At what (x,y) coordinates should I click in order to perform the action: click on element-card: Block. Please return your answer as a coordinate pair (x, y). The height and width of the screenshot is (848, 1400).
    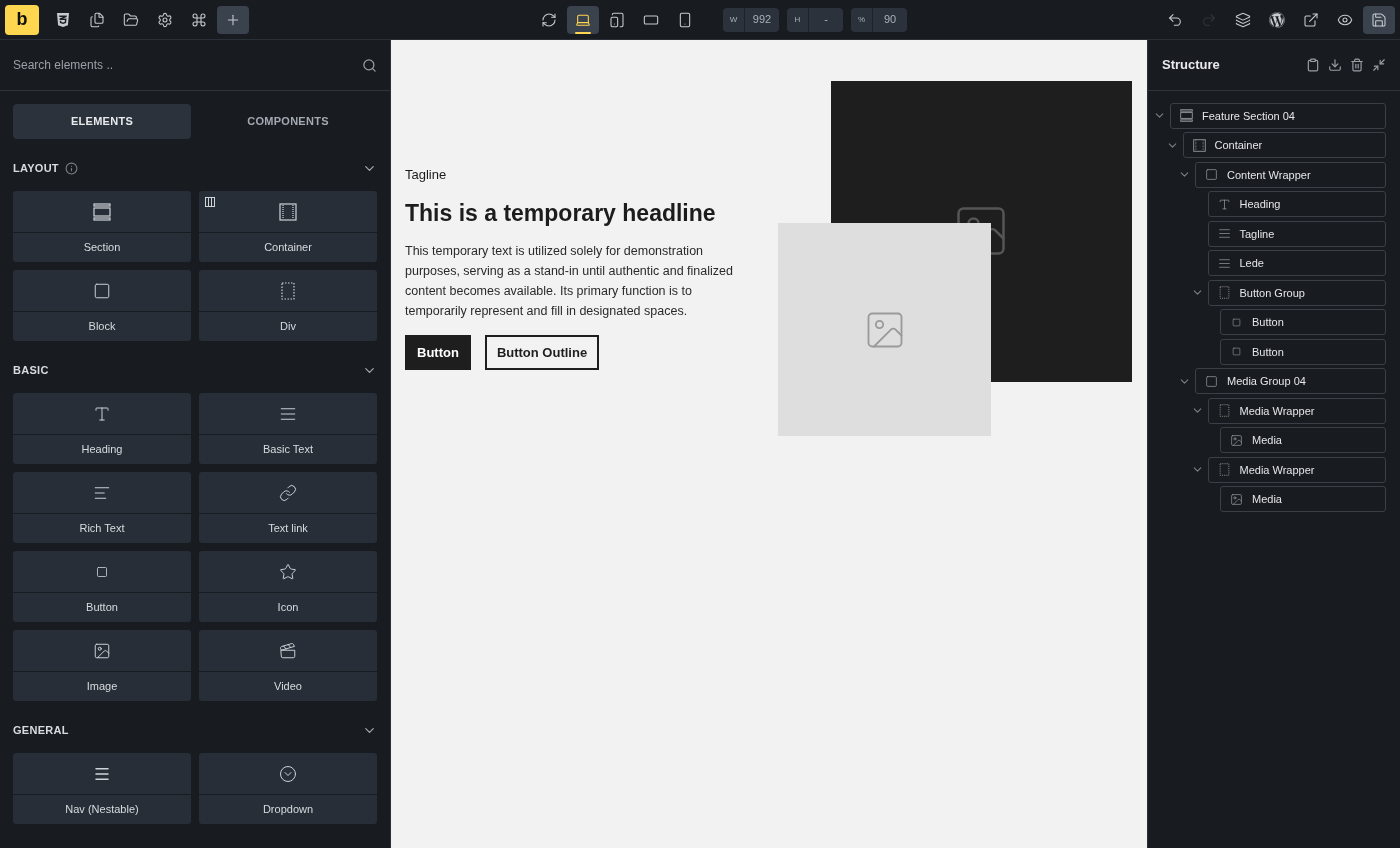
    Looking at the image, I should click on (102, 305).